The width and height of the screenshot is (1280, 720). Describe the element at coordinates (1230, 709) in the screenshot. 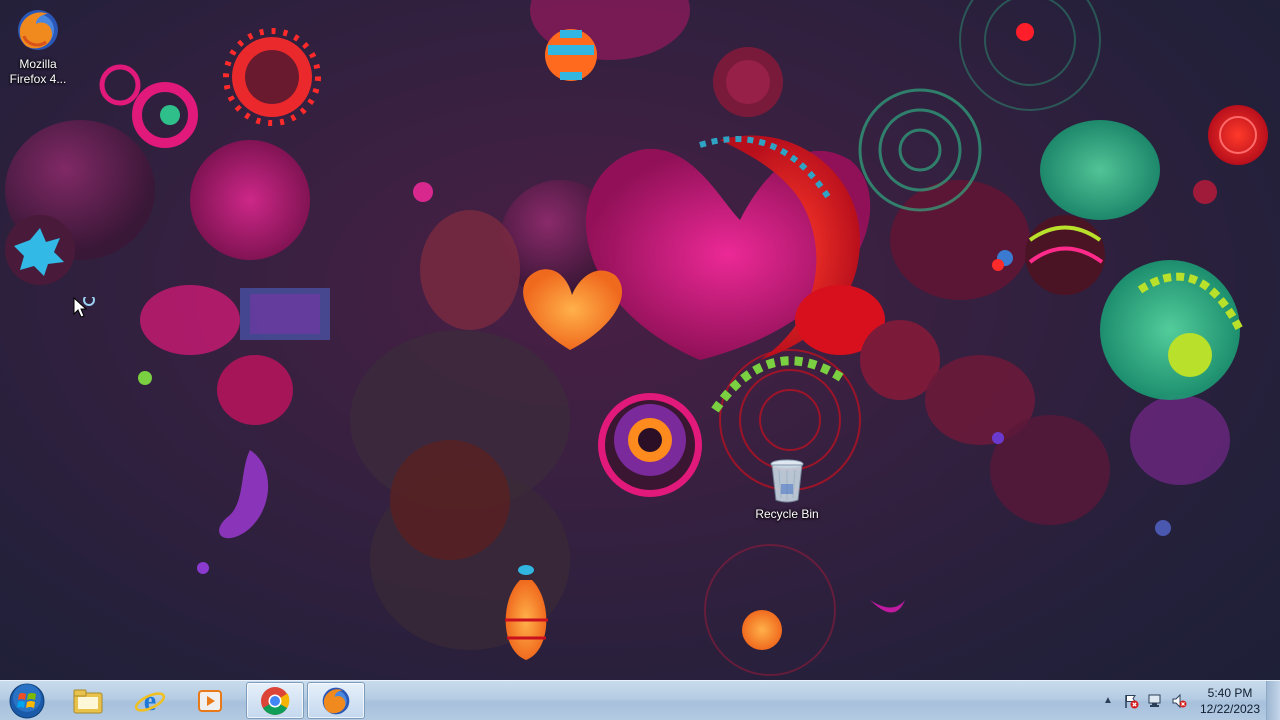

I see `clock-date: 12/22/2023` at that location.